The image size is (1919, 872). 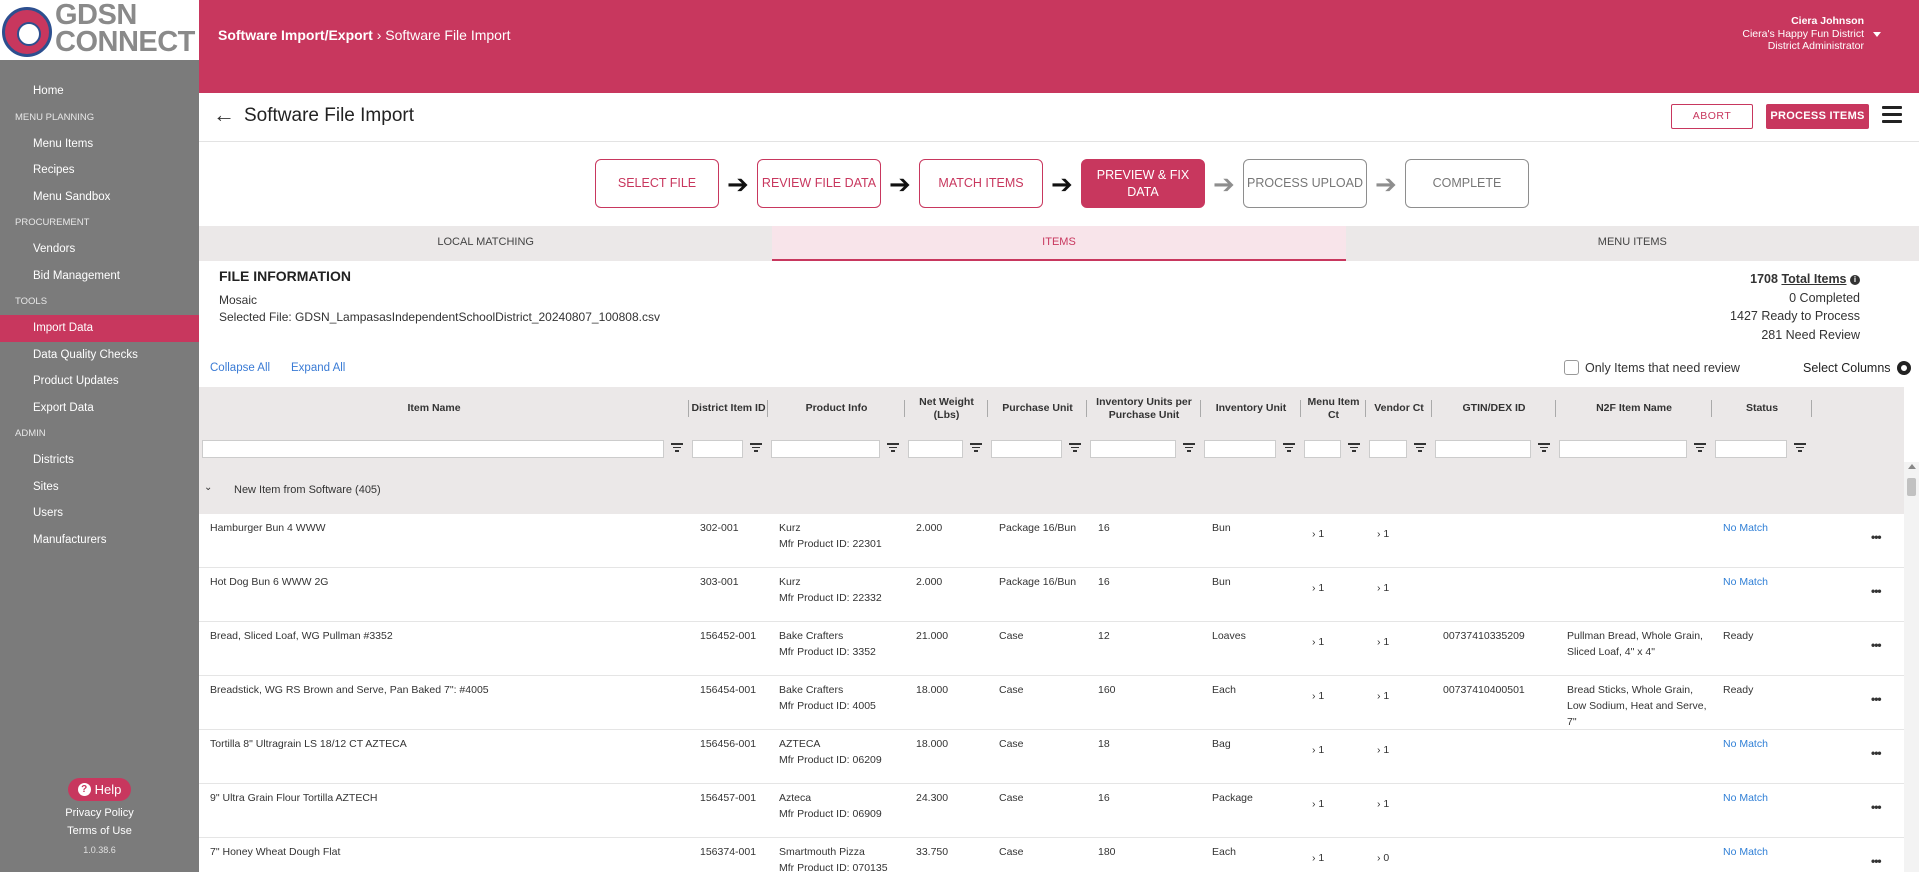 What do you see at coordinates (1623, 449) in the screenshot?
I see `filter-input-n2f-name` at bounding box center [1623, 449].